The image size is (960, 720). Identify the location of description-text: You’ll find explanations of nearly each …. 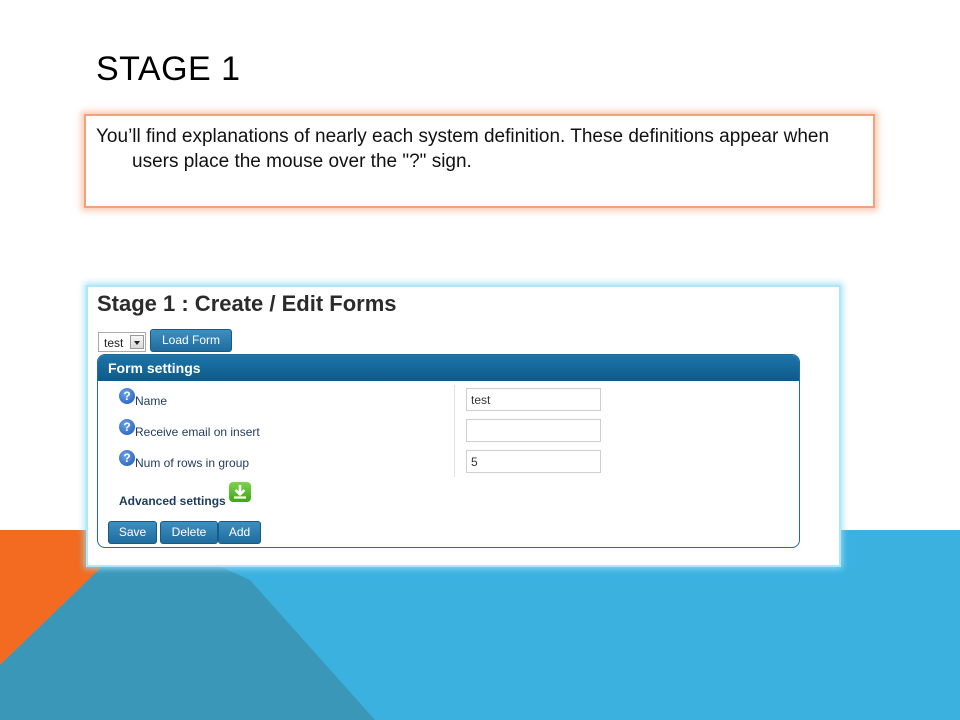
(463, 149).